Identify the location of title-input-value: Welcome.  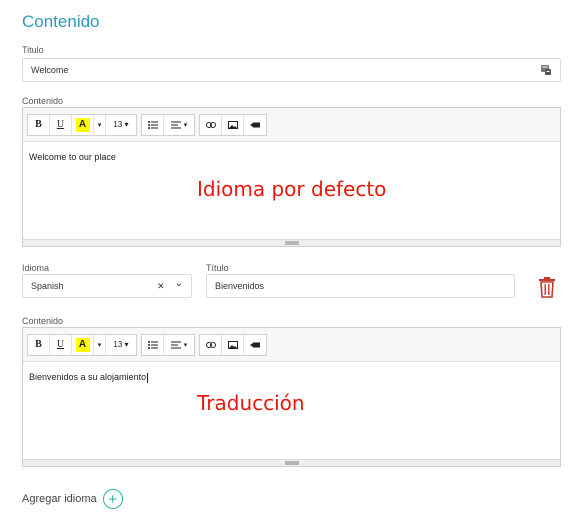
(50, 70).